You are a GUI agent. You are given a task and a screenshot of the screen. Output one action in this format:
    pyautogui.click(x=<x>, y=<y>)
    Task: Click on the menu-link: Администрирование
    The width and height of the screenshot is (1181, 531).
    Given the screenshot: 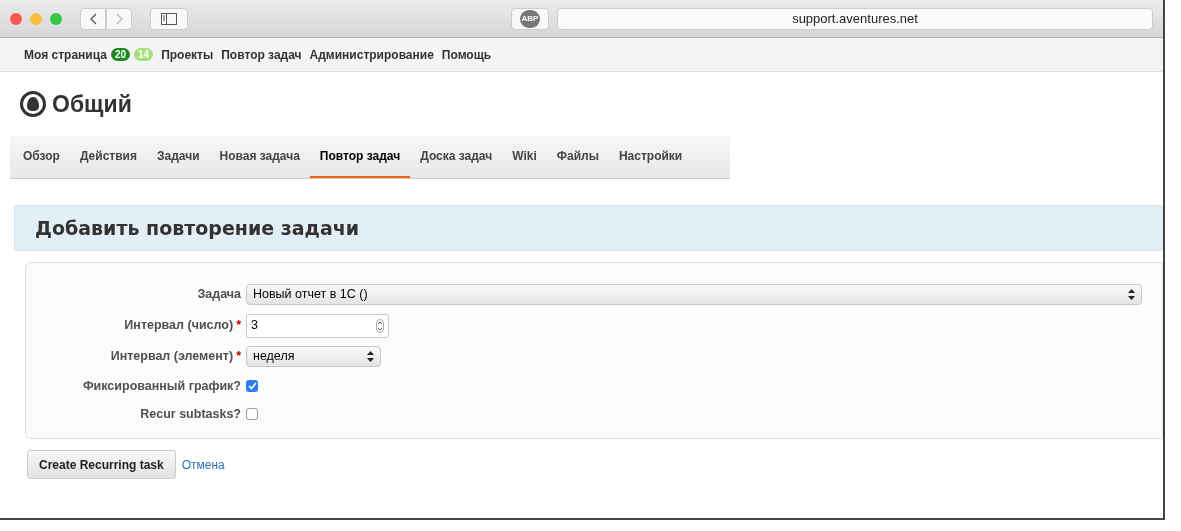 What is the action you would take?
    pyautogui.click(x=371, y=54)
    